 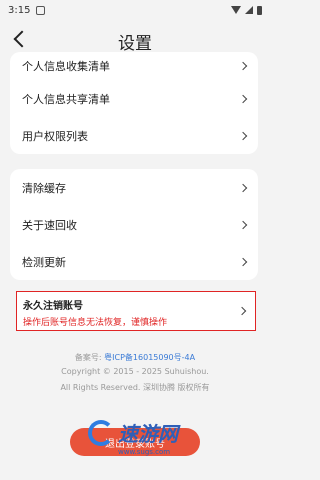 What do you see at coordinates (55, 136) in the screenshot?
I see `row-label: 用户权限列表` at bounding box center [55, 136].